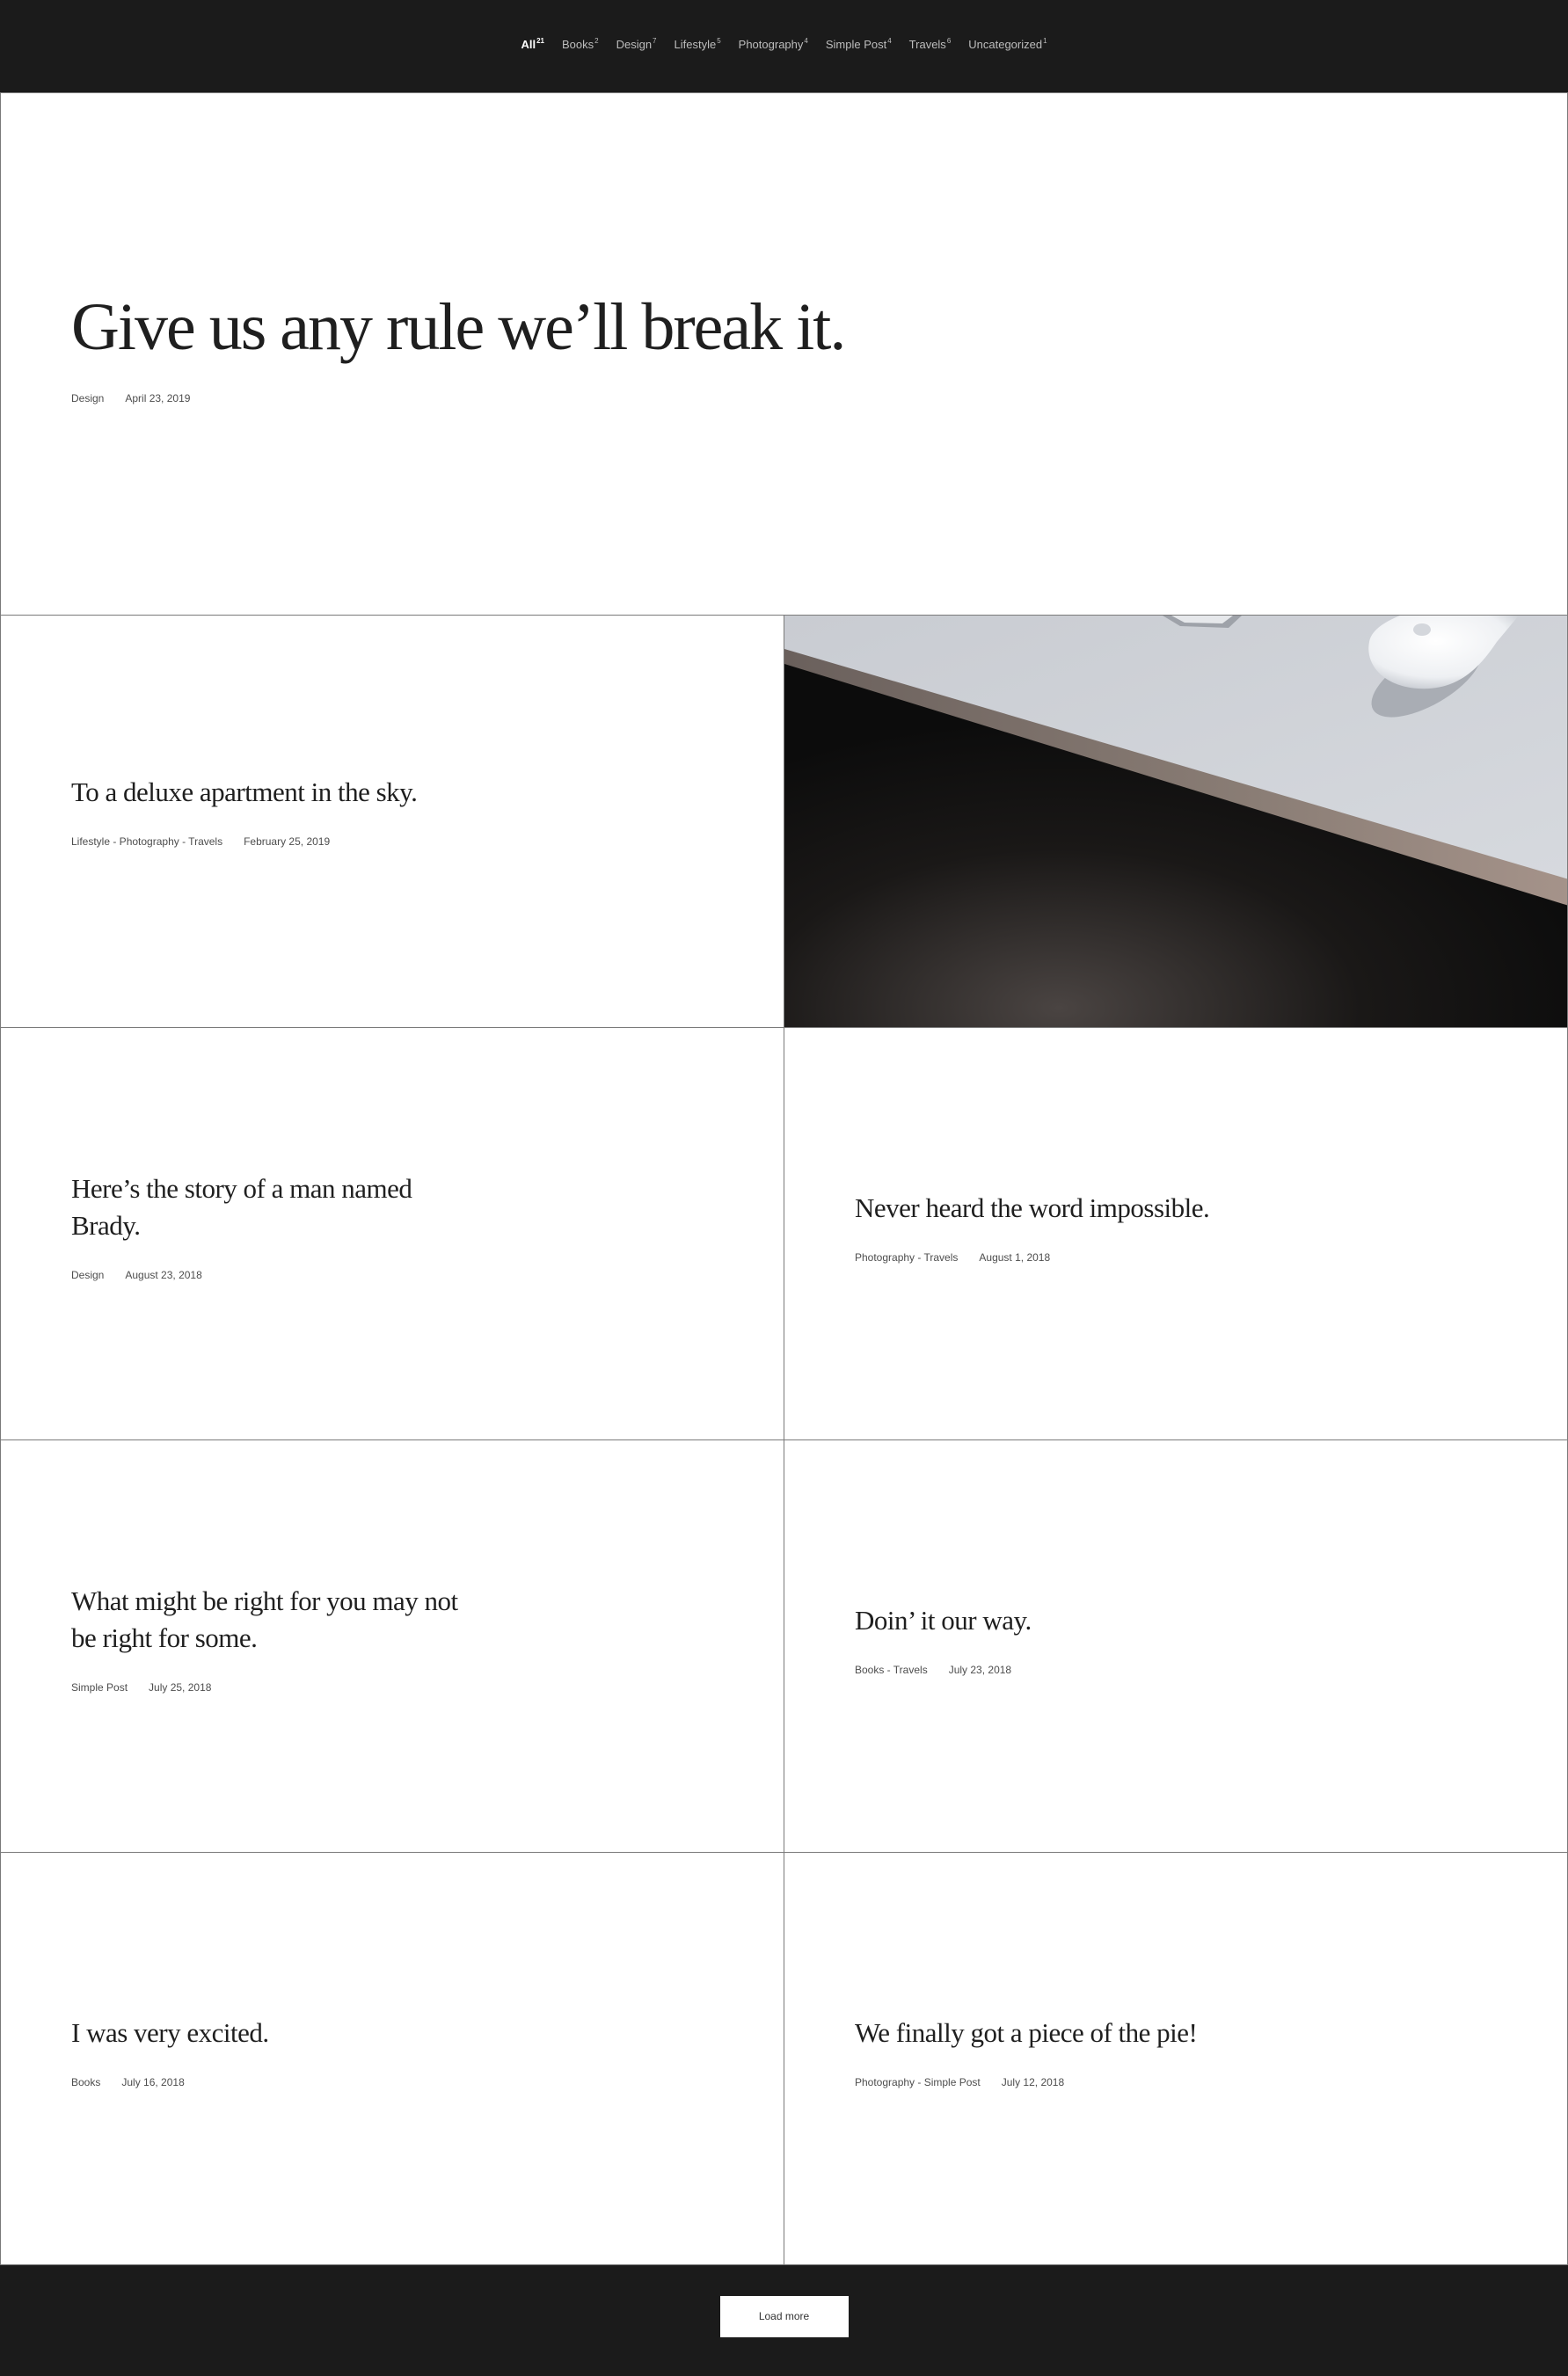  I want to click on post-title: Doin’ it our way., so click(943, 1620).